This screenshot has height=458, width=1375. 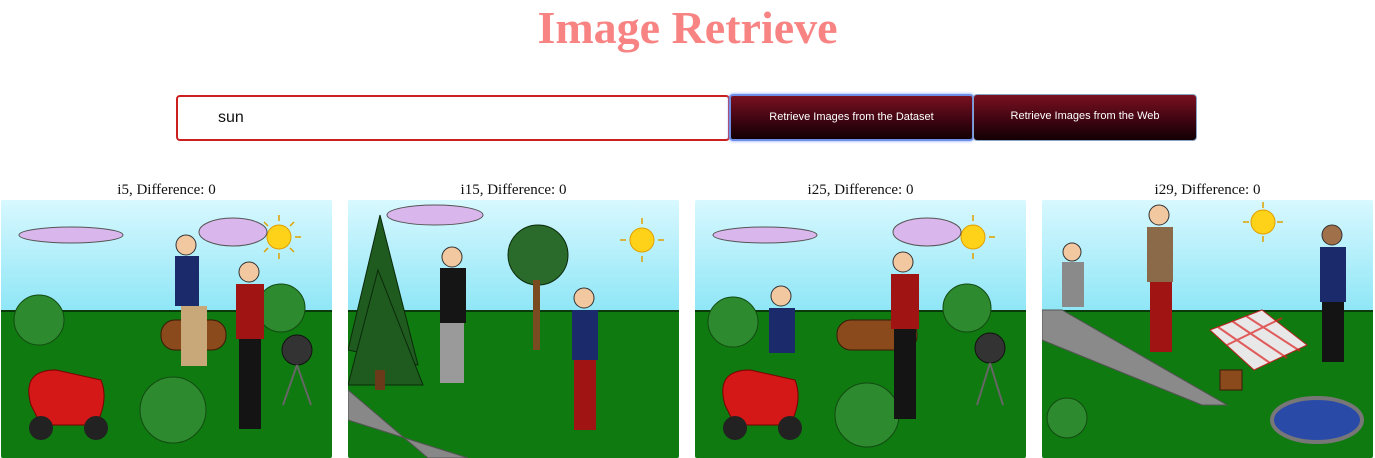 I want to click on result-image-i29, so click(x=1207, y=329).